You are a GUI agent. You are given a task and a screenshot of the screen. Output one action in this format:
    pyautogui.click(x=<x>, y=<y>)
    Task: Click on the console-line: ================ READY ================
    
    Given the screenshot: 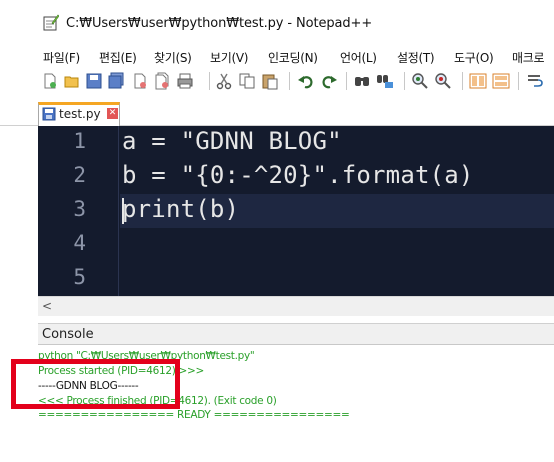 What is the action you would take?
    pyautogui.click(x=194, y=415)
    